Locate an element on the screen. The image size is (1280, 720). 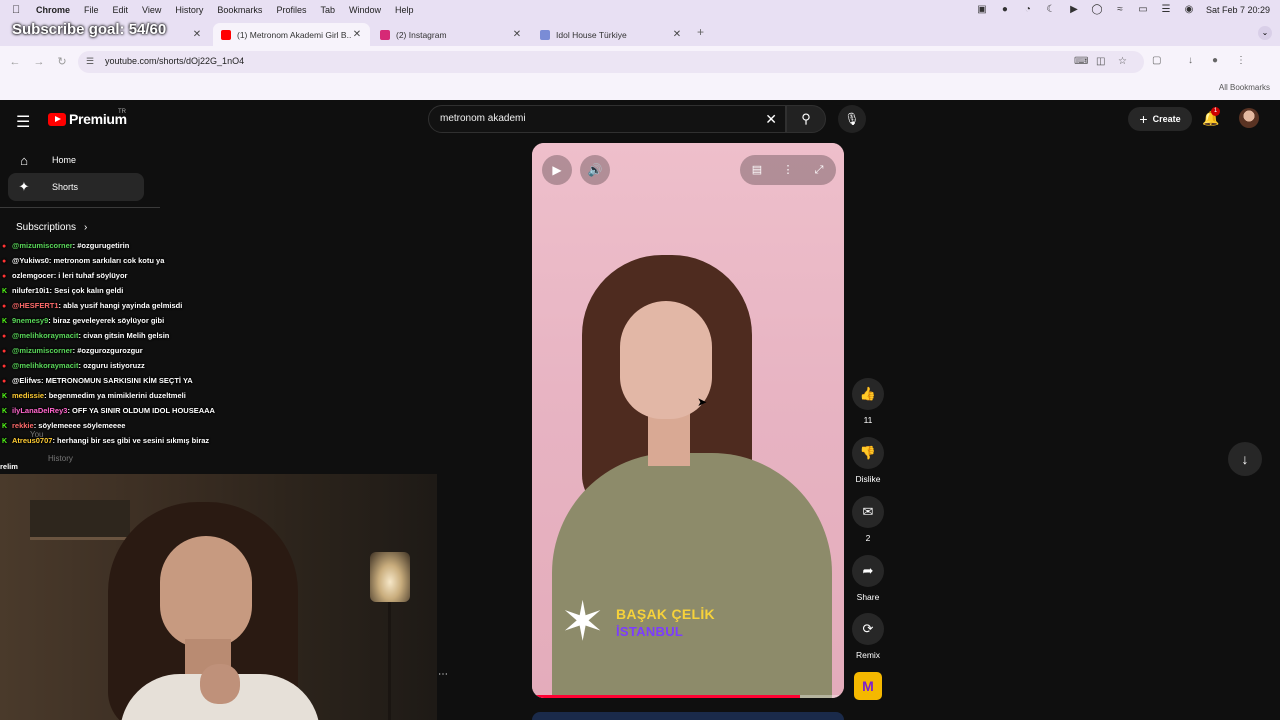
play-button: ▶ is located at coordinates (557, 170).